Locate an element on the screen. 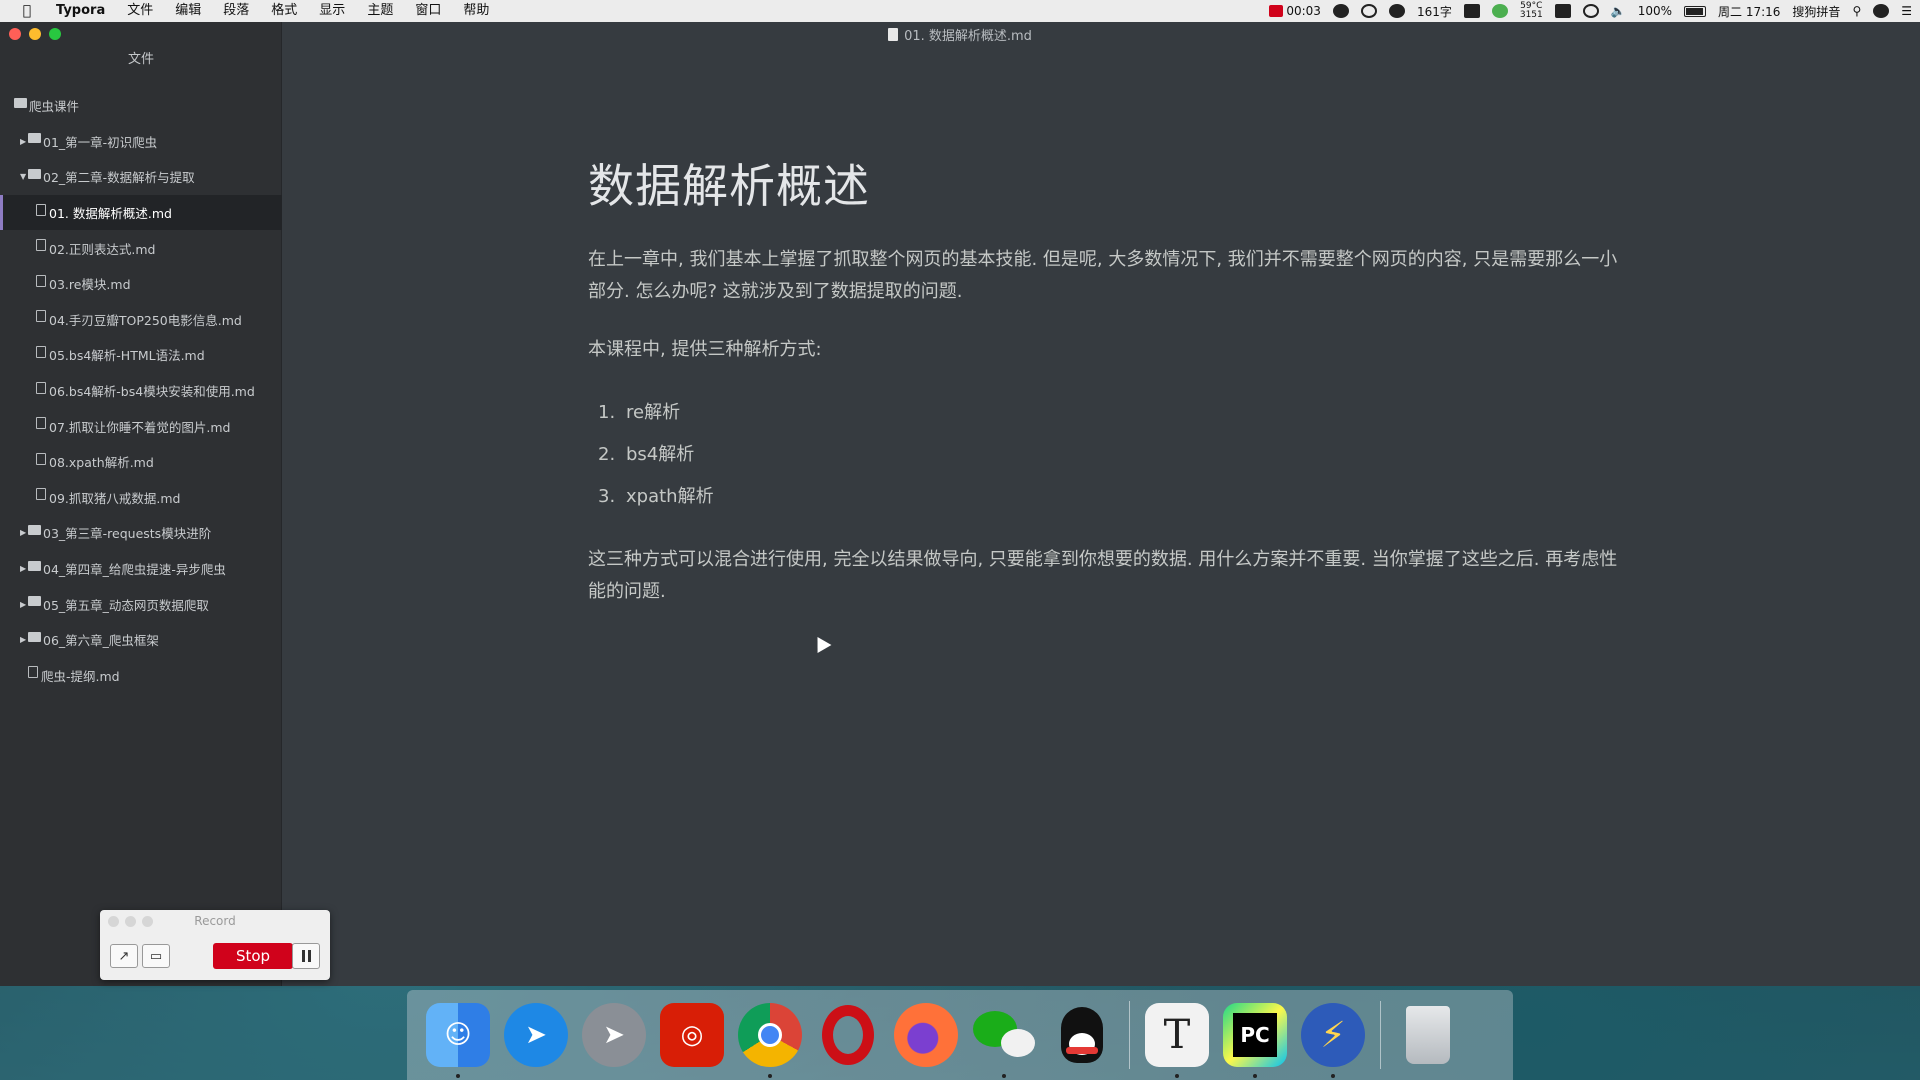 This screenshot has width=1920, height=1080. color-wheel-icon is located at coordinates (1499, 11).